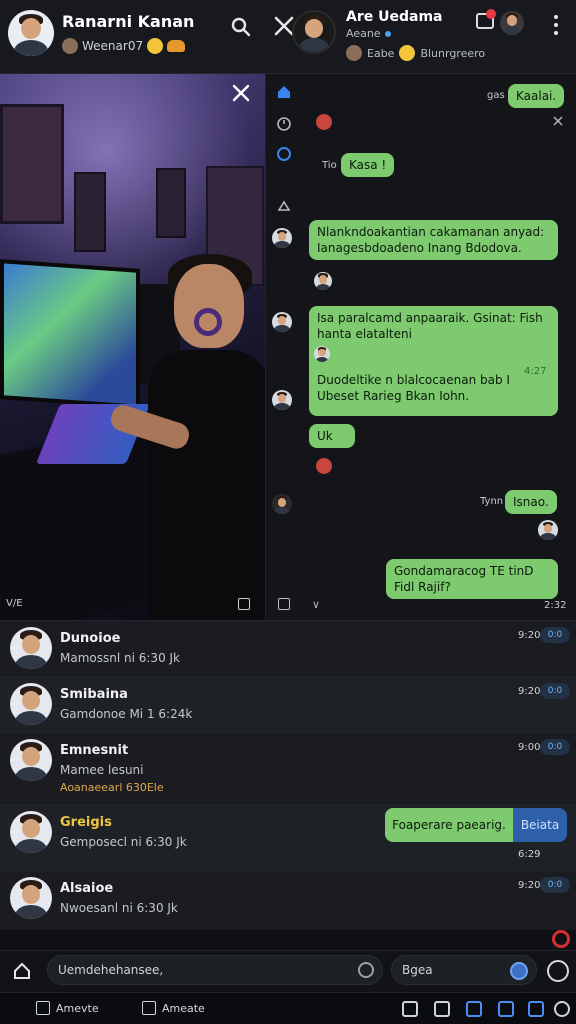 Image resolution: width=576 pixels, height=1024 pixels. I want to click on panel-icon, so click(536, 1009).